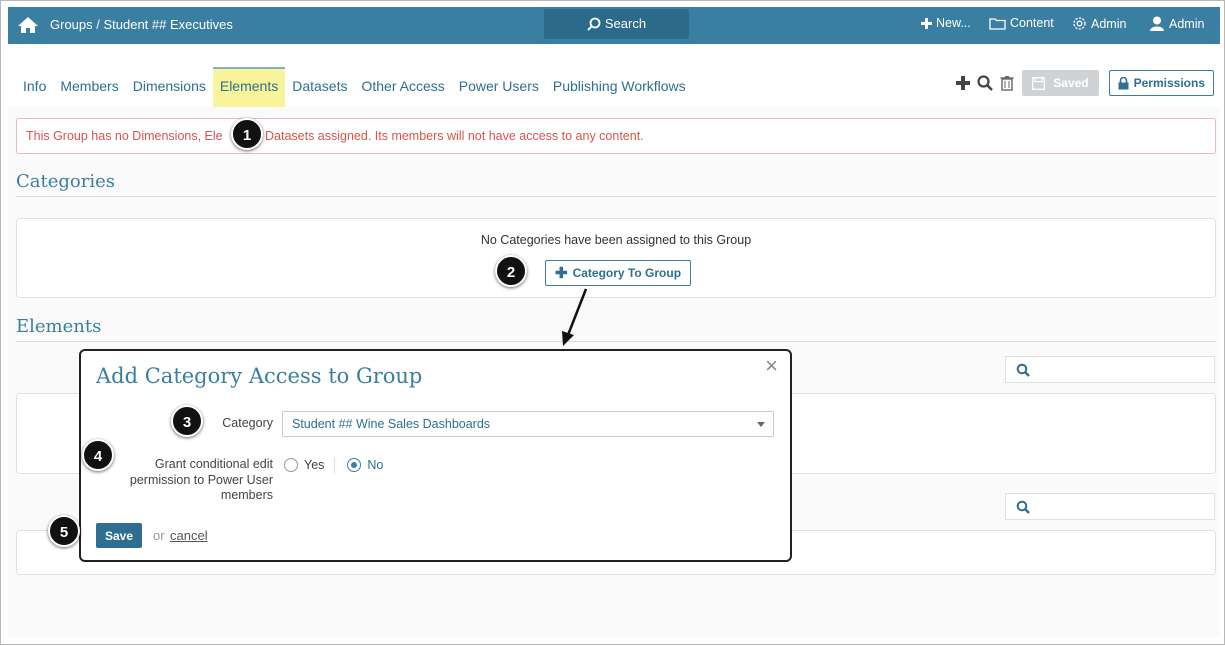  What do you see at coordinates (189, 535) in the screenshot?
I see `cancel-link: cancel` at bounding box center [189, 535].